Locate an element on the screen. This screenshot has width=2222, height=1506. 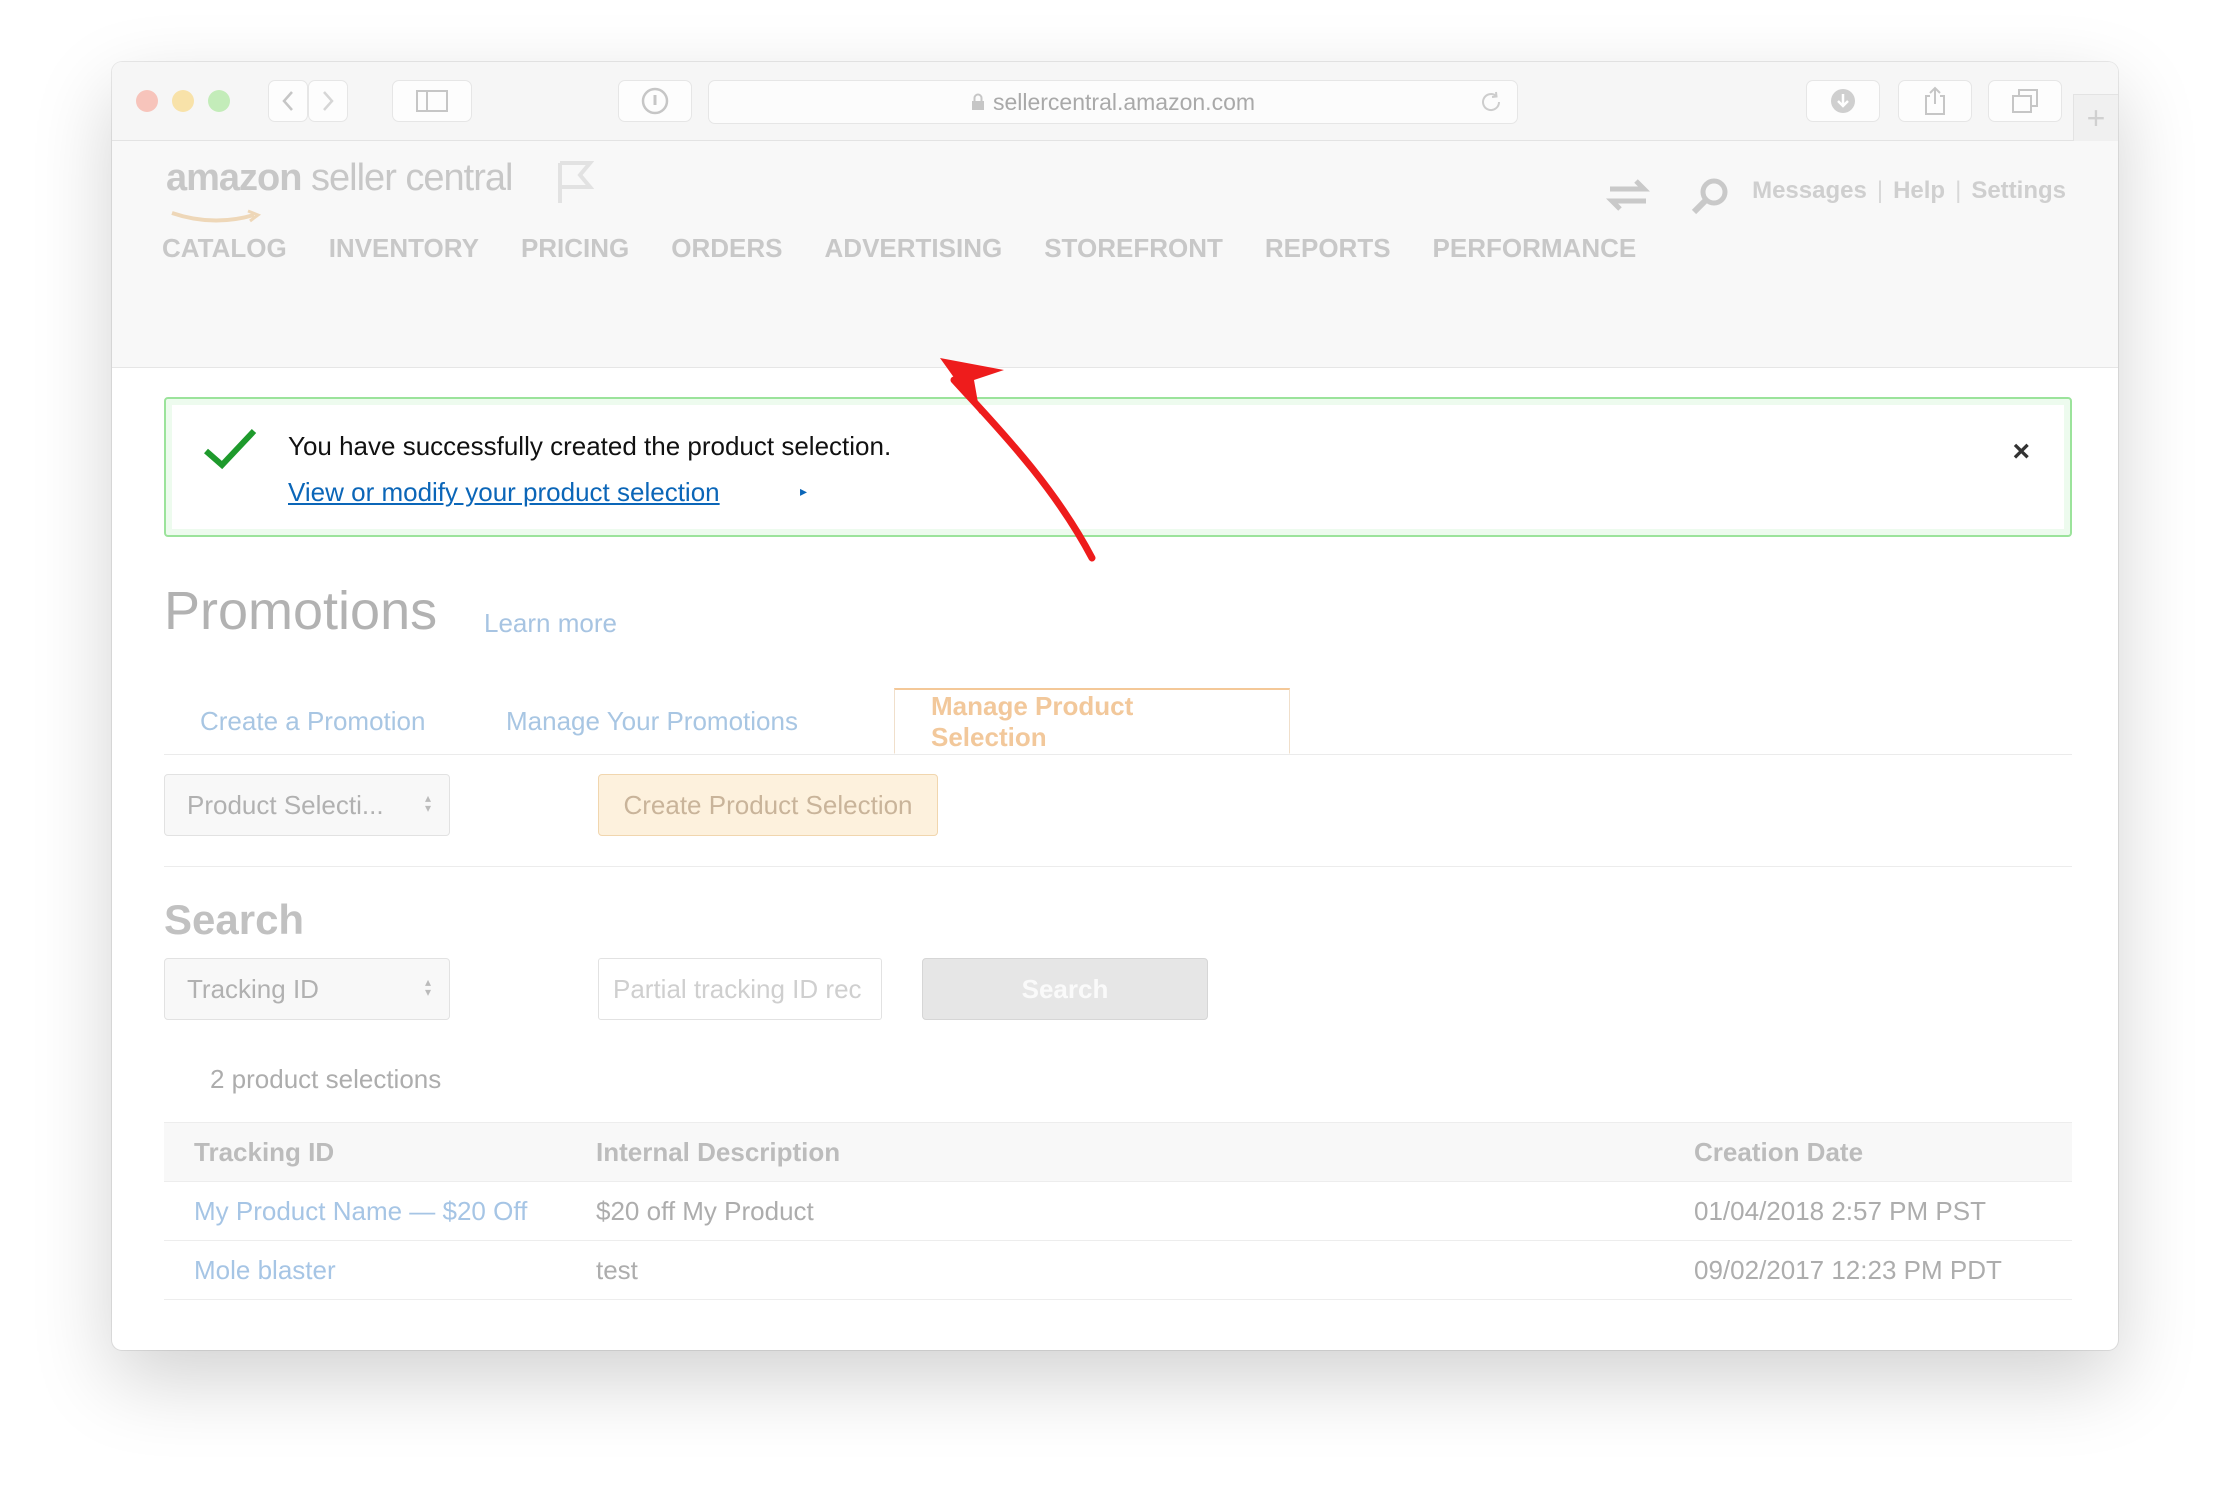
nav-orders: ORDERS is located at coordinates (726, 248).